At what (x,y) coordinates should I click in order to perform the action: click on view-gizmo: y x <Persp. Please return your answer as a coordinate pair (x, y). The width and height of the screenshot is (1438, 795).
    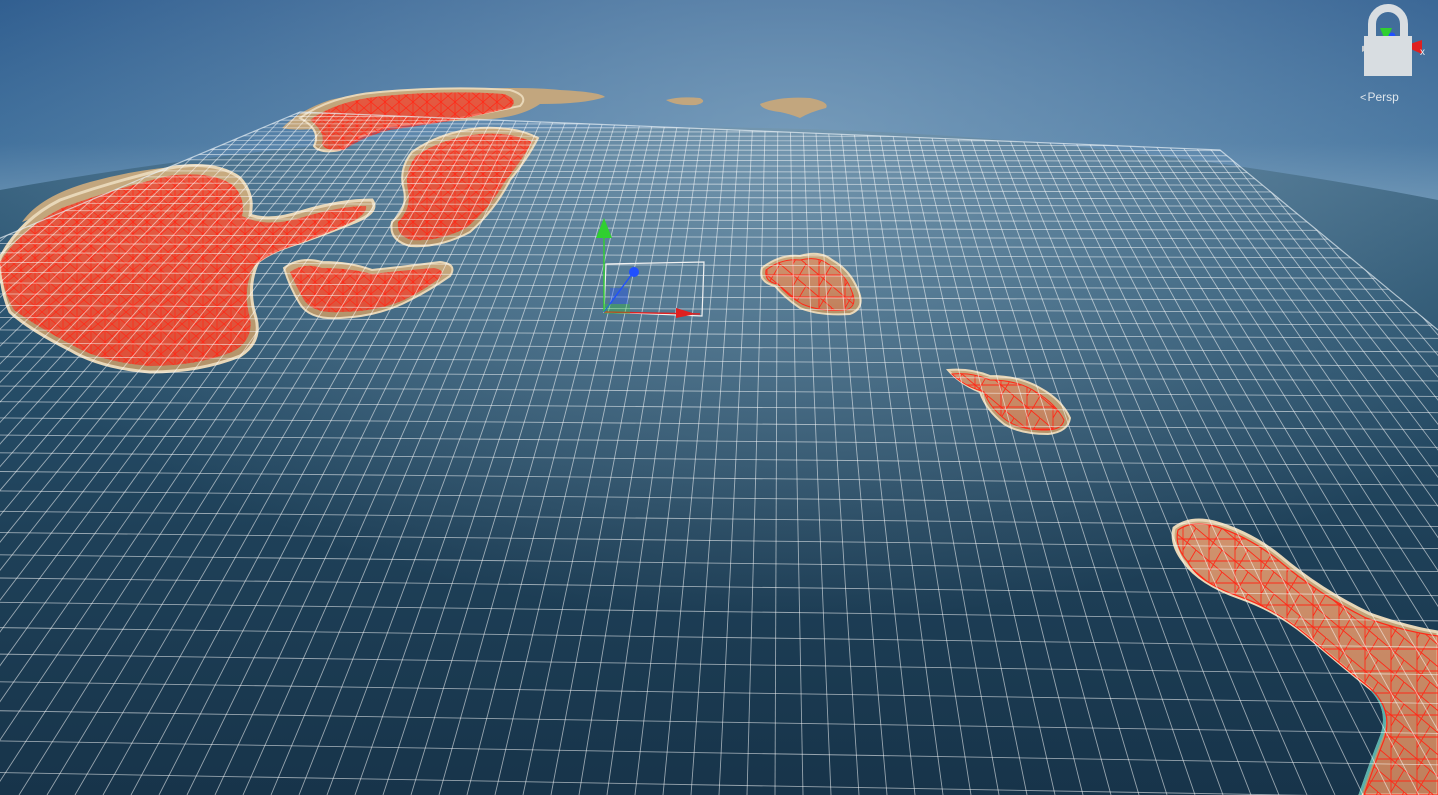
    Looking at the image, I should click on (1388, 56).